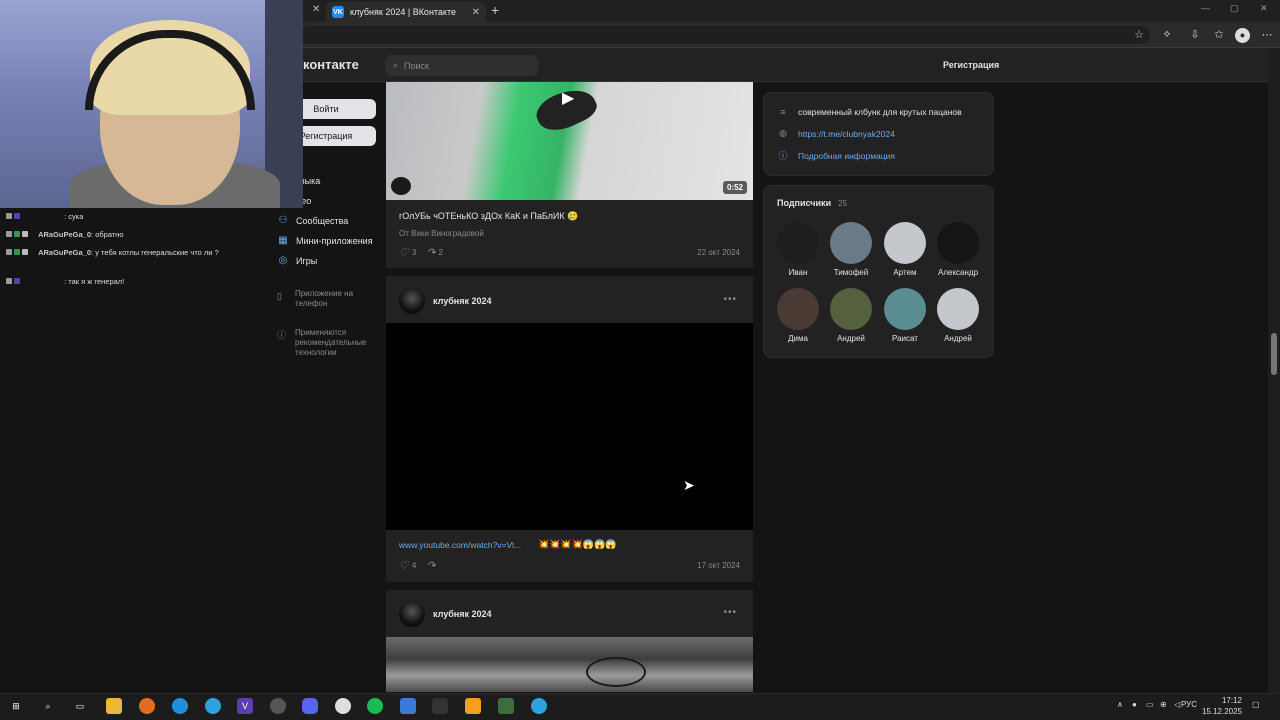 This screenshot has height=720, width=1280. Describe the element at coordinates (971, 65) in the screenshot. I see `header-register-link: Регистрация` at that location.